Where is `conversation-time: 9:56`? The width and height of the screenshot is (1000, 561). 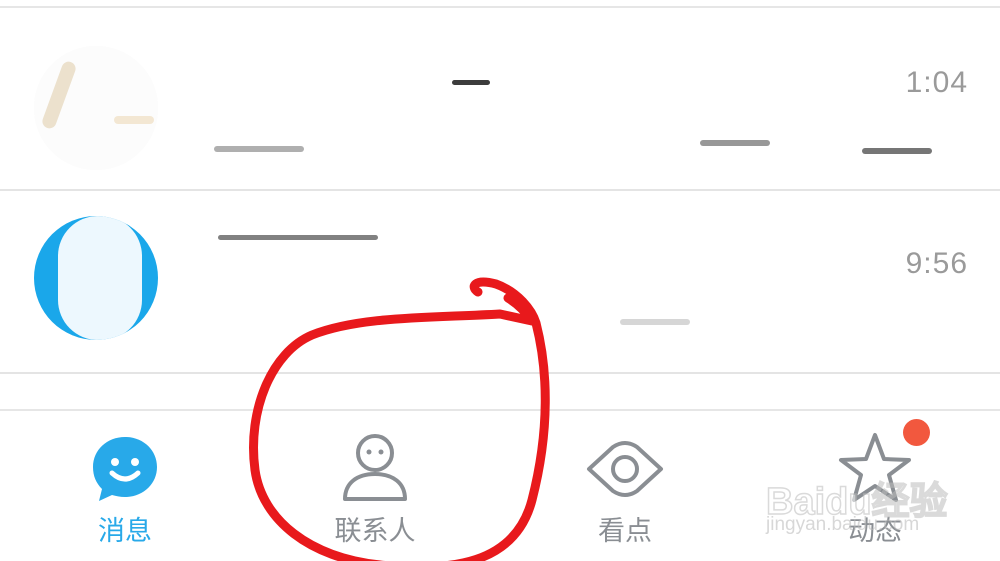
conversation-time: 9:56 is located at coordinates (936, 263).